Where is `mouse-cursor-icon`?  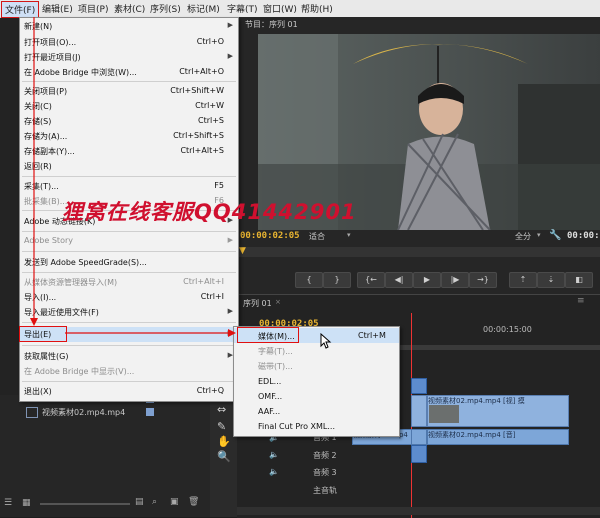
mouse-cursor-icon is located at coordinates (326, 341).